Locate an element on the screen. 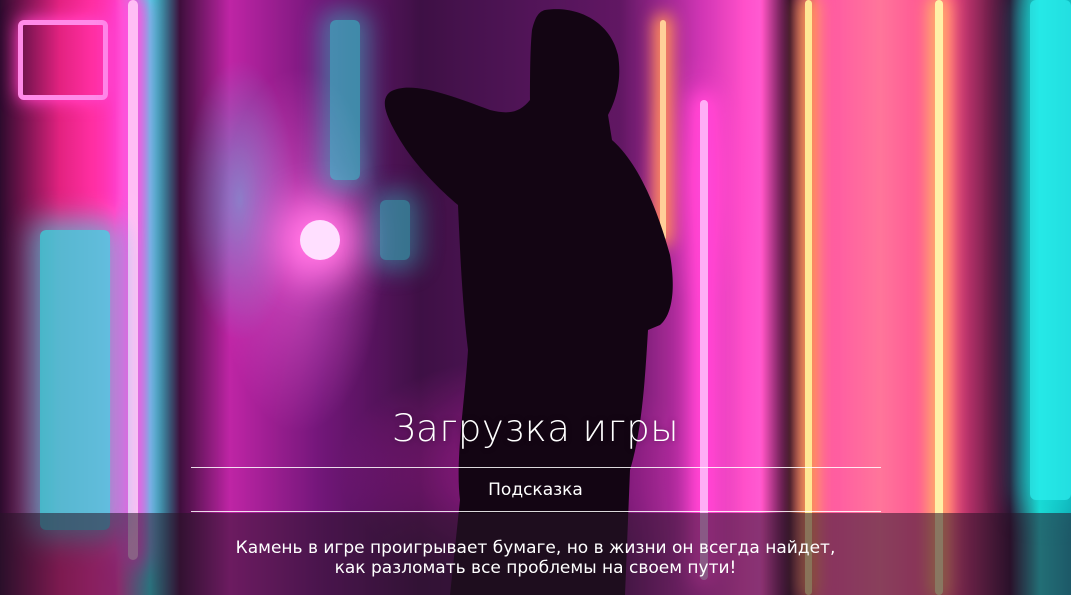  loading-title: Загрузка игры is located at coordinates (535, 428).